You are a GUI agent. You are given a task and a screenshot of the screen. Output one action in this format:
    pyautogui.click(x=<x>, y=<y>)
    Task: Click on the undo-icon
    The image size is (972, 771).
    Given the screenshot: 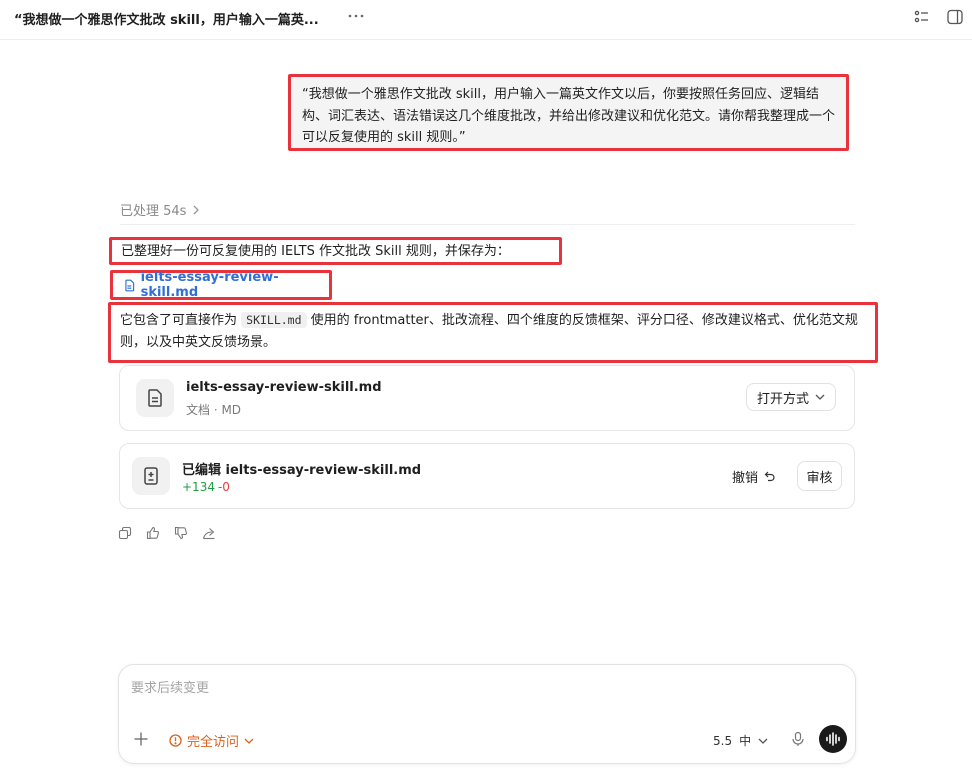 What is the action you would take?
    pyautogui.click(x=769, y=476)
    